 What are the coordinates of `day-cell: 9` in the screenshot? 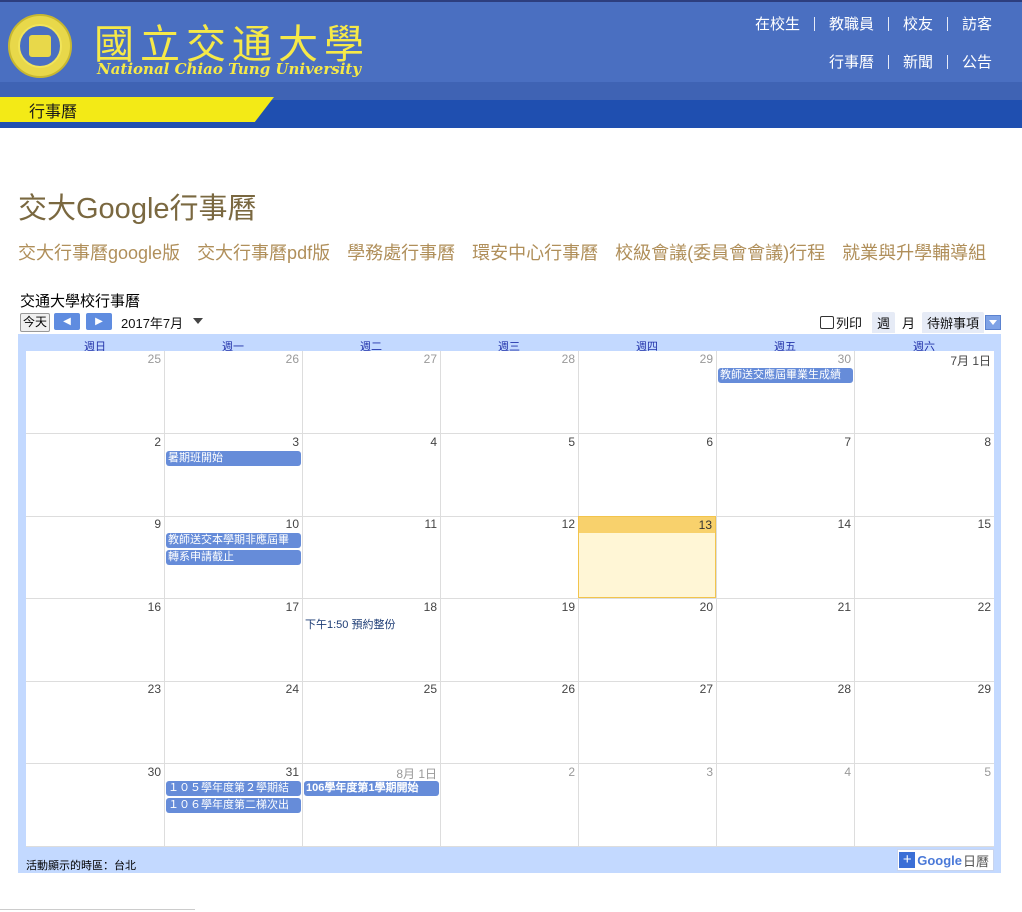 It's located at (95, 557).